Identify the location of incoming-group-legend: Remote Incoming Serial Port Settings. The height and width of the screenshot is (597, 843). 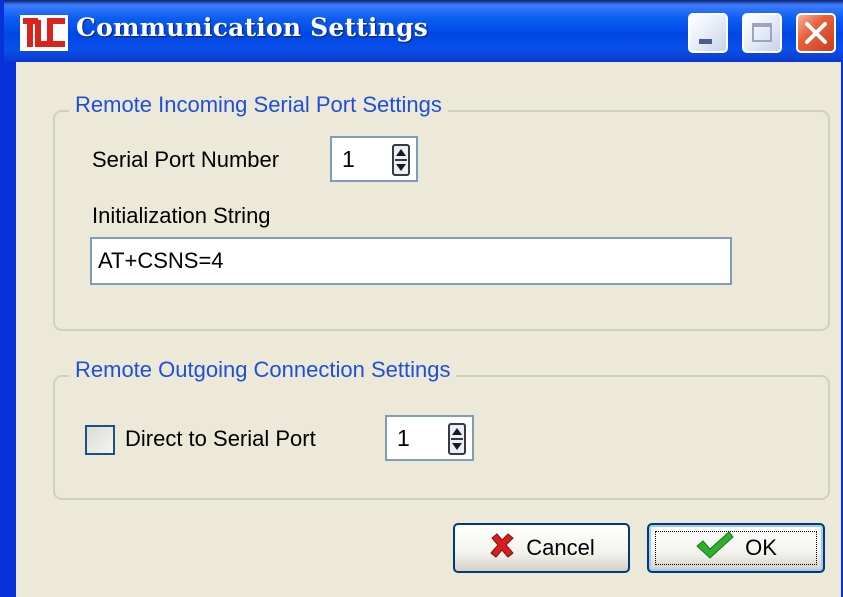
(258, 105).